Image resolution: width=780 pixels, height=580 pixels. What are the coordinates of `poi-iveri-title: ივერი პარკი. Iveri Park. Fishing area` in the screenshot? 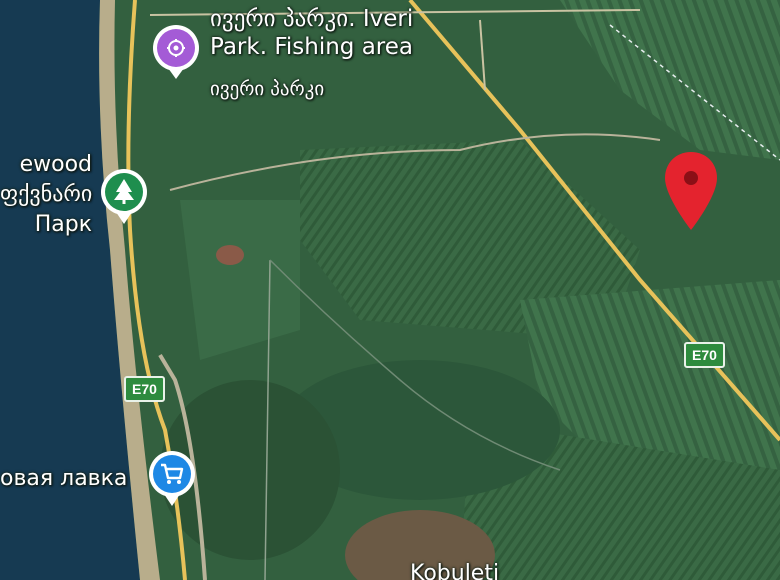 It's located at (311, 33).